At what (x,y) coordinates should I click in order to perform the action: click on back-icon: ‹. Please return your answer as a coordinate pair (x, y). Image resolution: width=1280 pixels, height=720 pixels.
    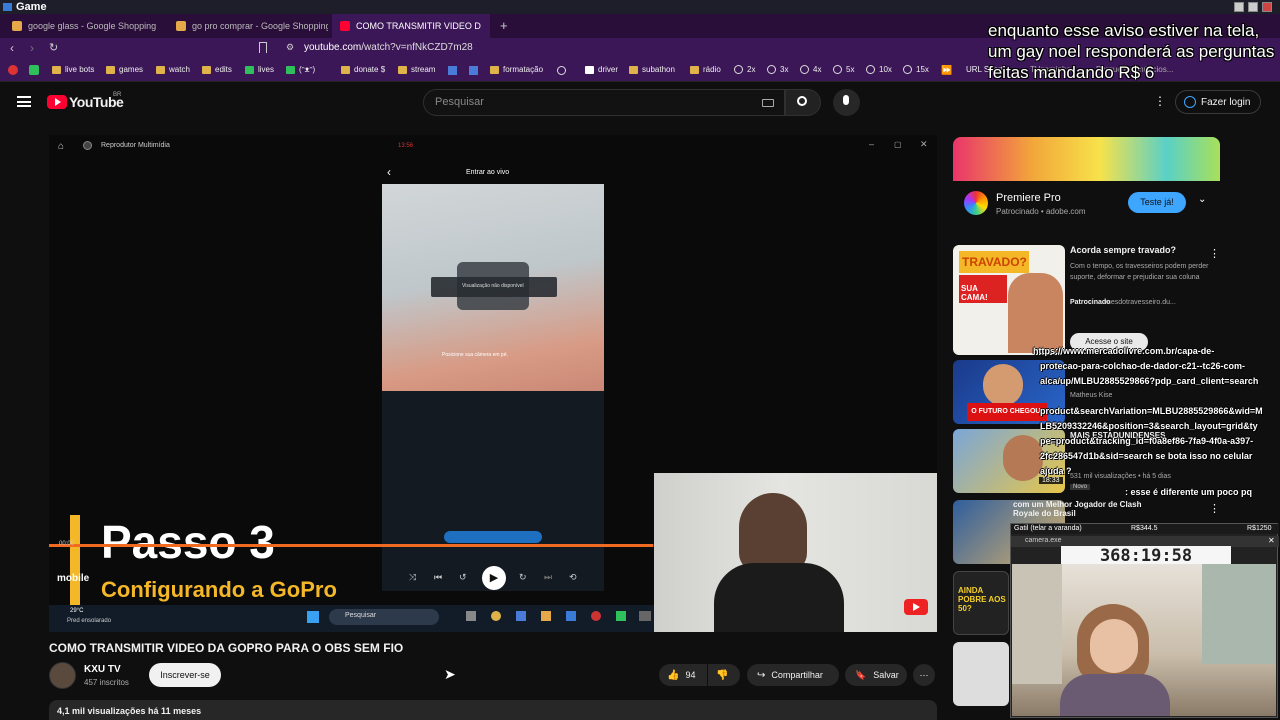
    Looking at the image, I should click on (12, 48).